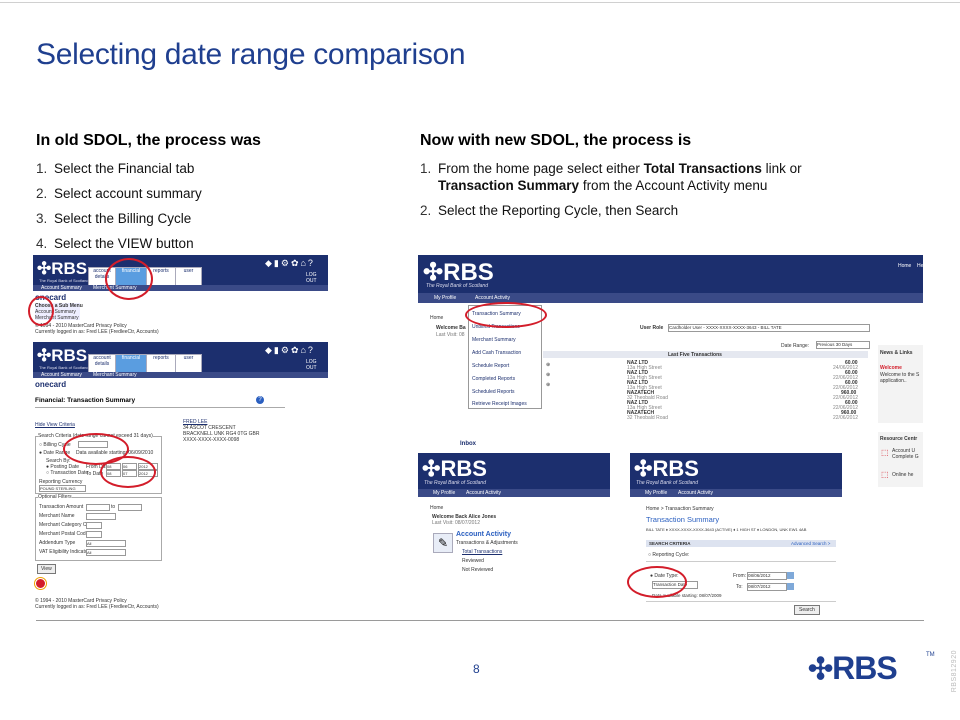  What do you see at coordinates (920, 266) in the screenshot?
I see `nav-help: He` at bounding box center [920, 266].